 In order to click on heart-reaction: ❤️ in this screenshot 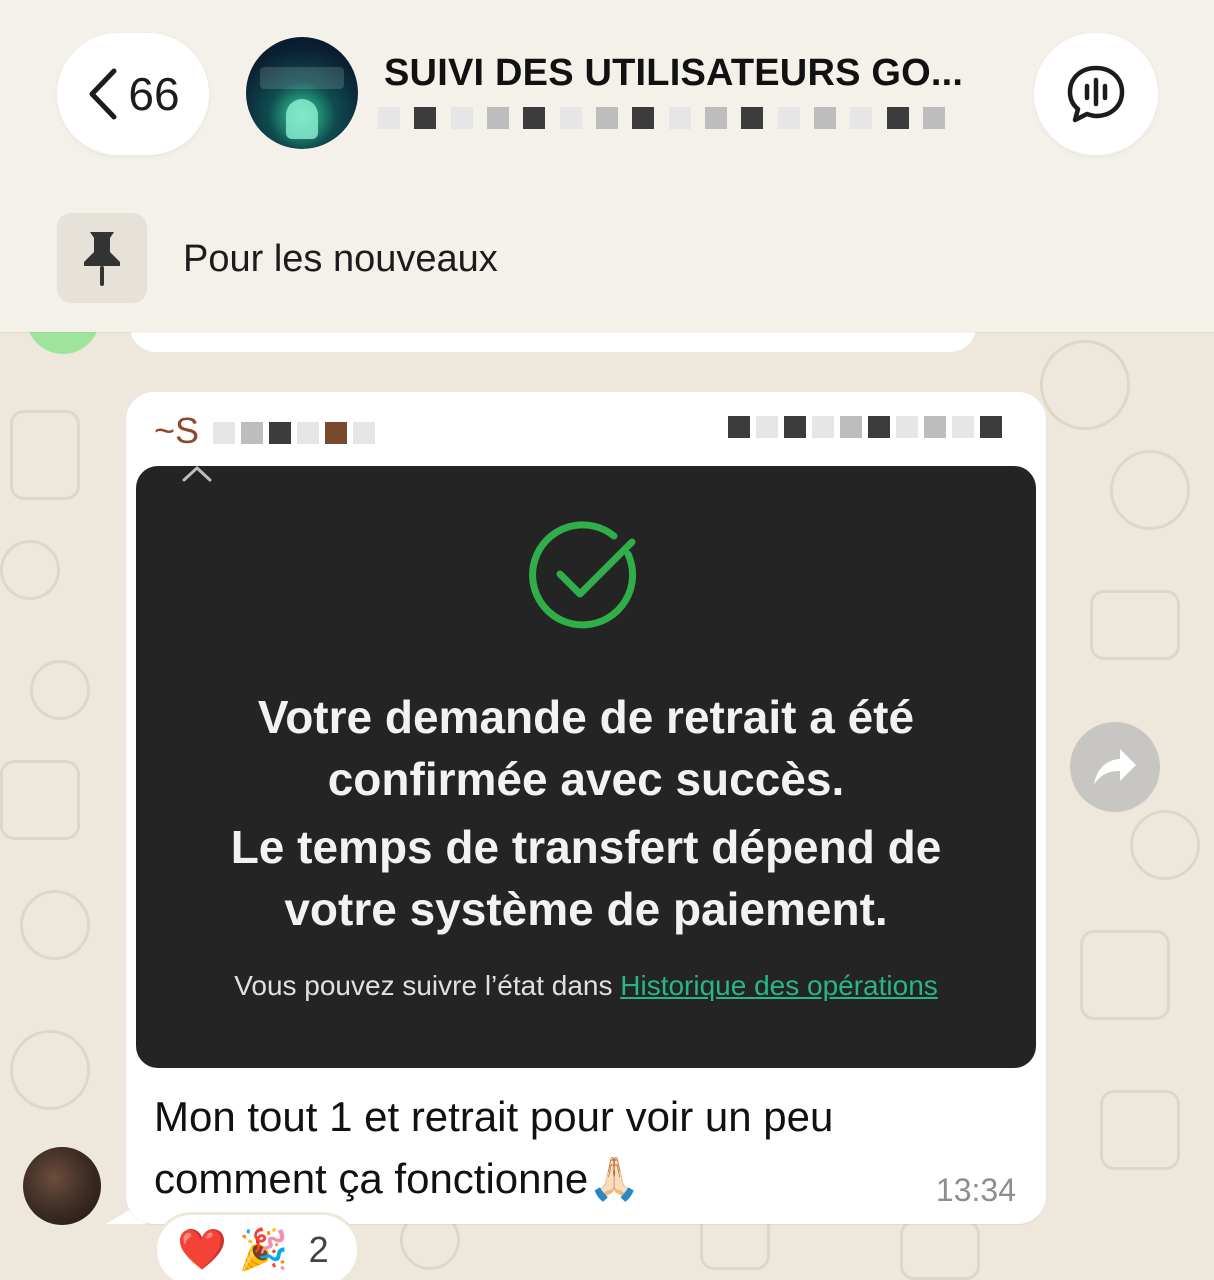, I will do `click(202, 1250)`.